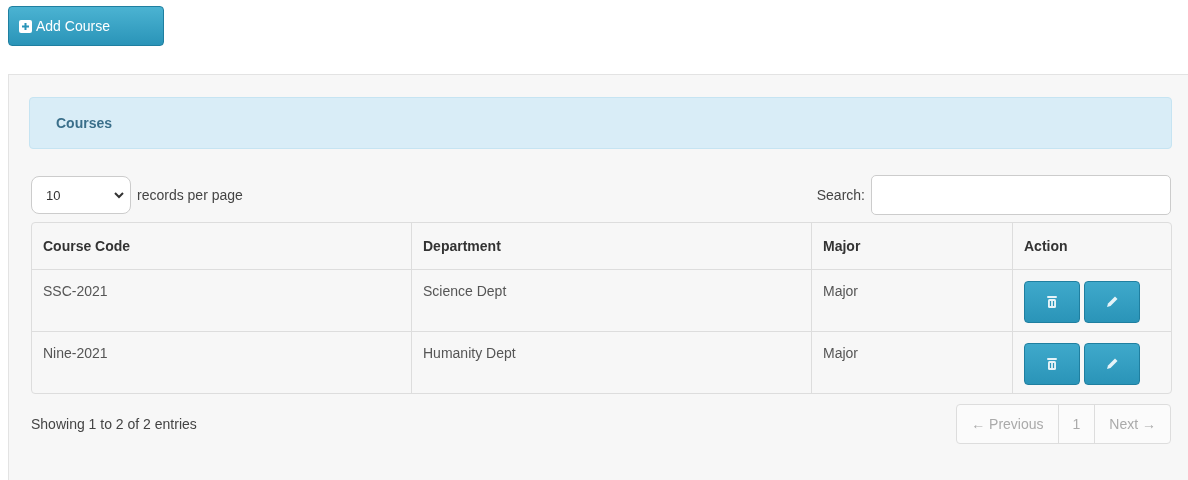 The width and height of the screenshot is (1188, 480). What do you see at coordinates (114, 424) in the screenshot?
I see `entries-info: Showing 1 to 2 of 2 entries` at bounding box center [114, 424].